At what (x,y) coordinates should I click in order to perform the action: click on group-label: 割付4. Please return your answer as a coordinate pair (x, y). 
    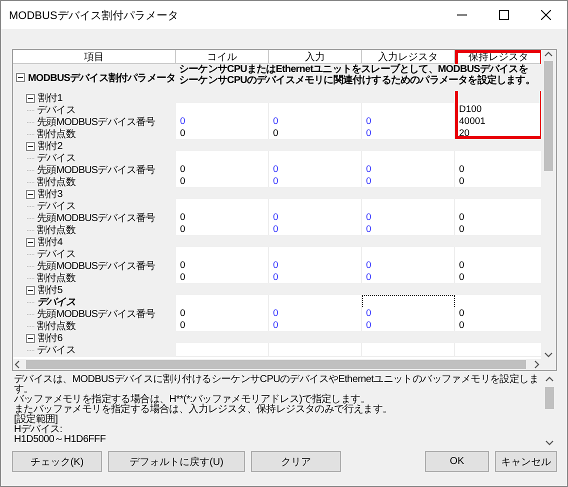
    Looking at the image, I should click on (50, 242).